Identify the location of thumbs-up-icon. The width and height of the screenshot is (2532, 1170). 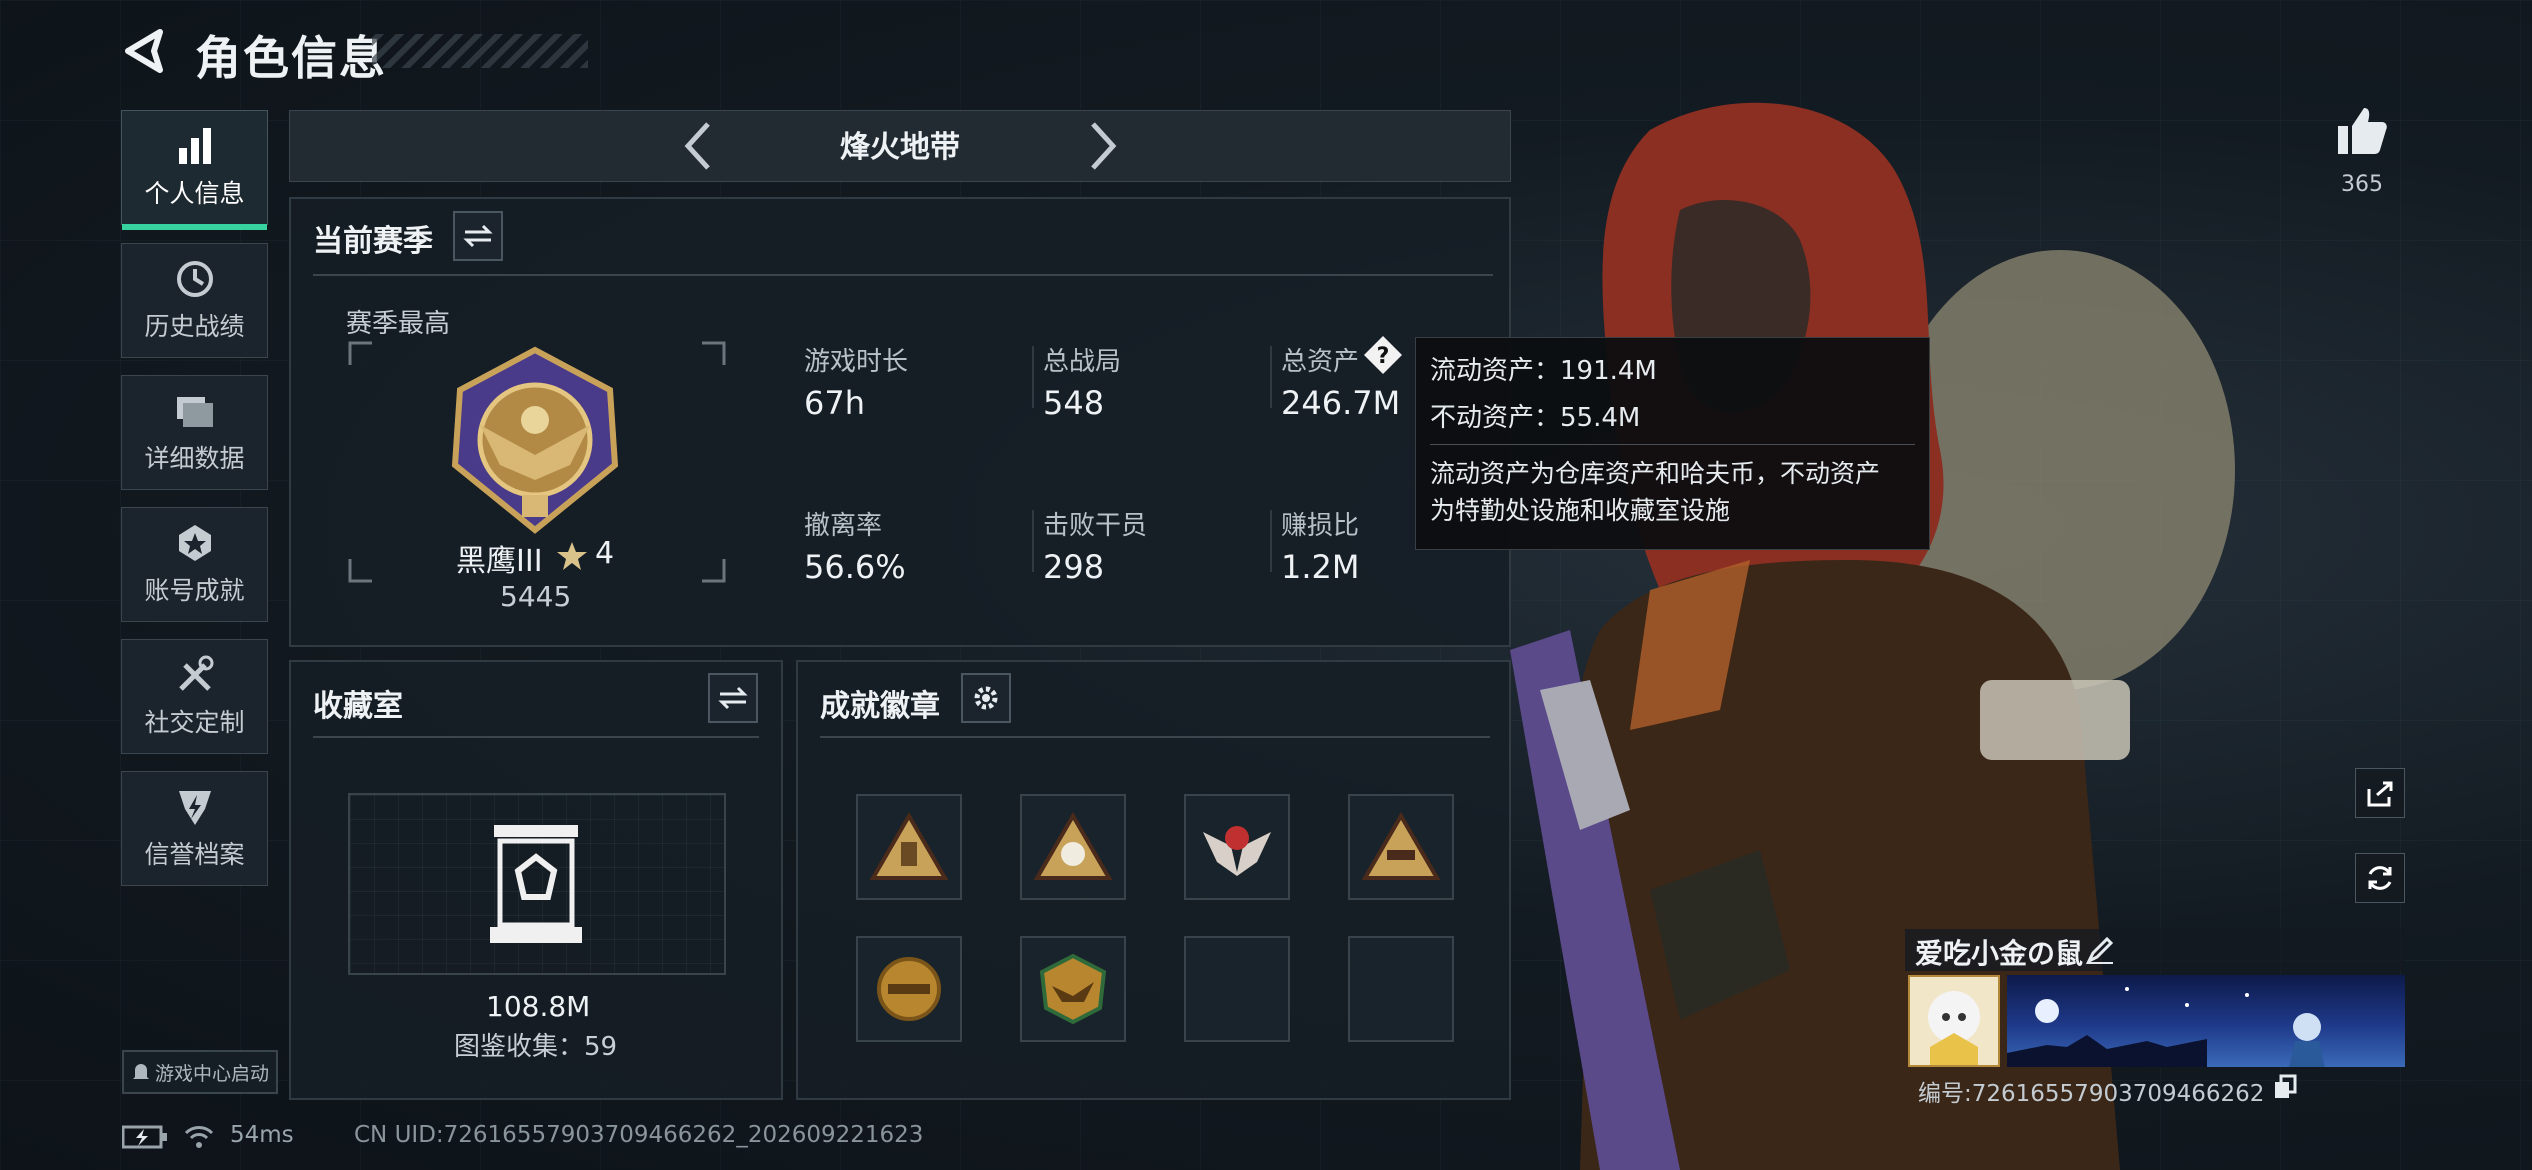
(2362, 130).